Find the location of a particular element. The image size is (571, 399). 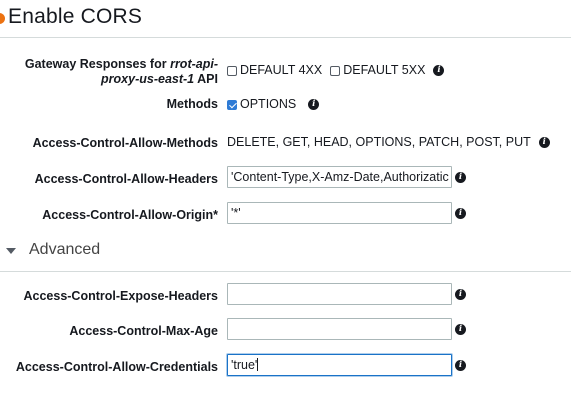

gateway-responses-options: DEFAULT 4XX DEFAULT 5XX i is located at coordinates (336, 70).